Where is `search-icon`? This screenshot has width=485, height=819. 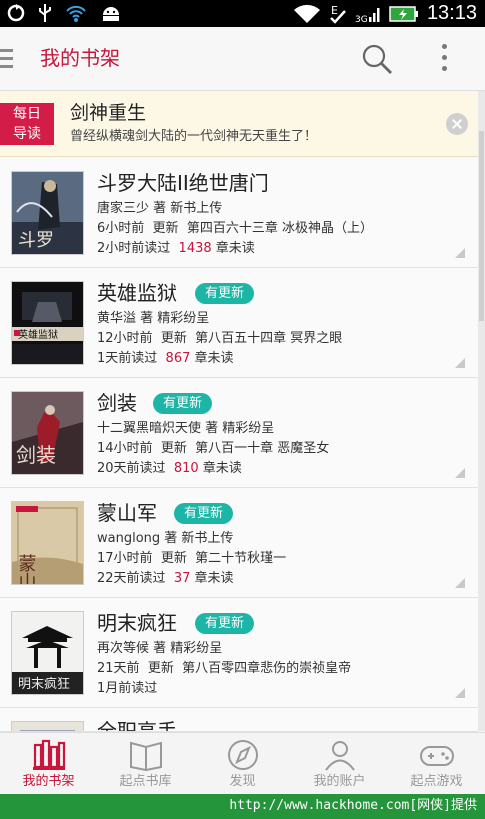
search-icon is located at coordinates (377, 59).